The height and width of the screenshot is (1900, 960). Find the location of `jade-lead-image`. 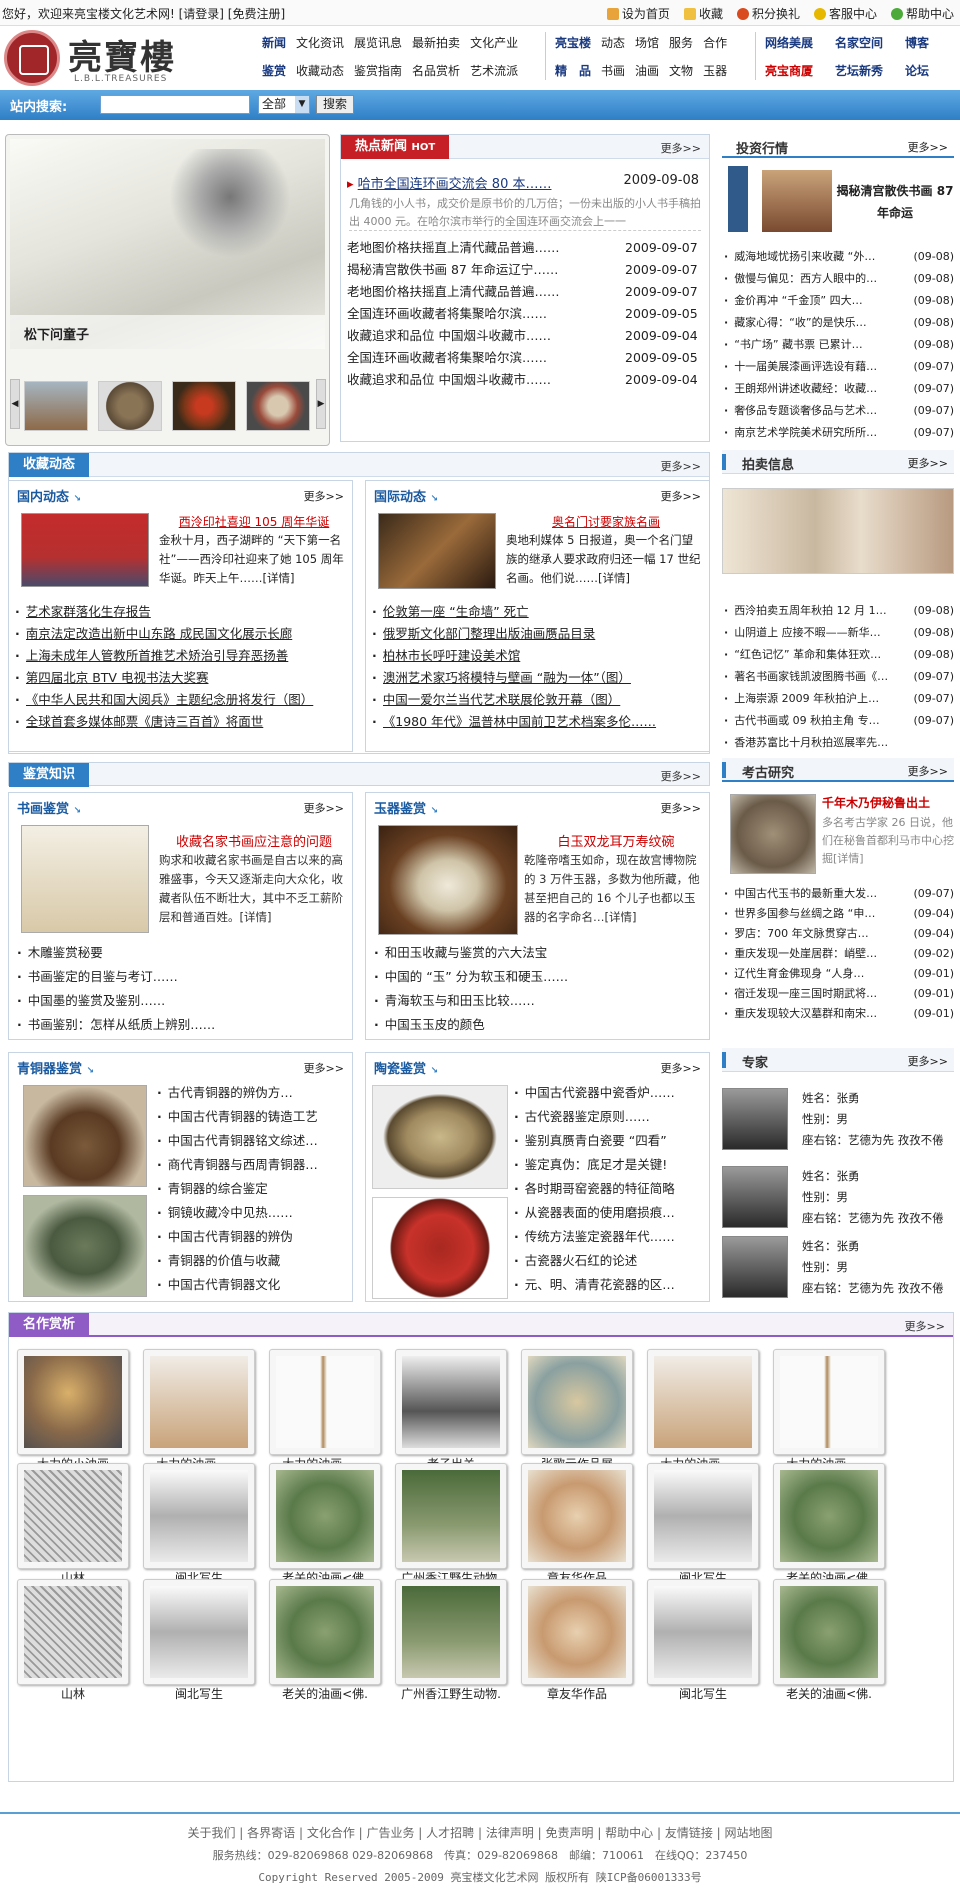

jade-lead-image is located at coordinates (448, 880).